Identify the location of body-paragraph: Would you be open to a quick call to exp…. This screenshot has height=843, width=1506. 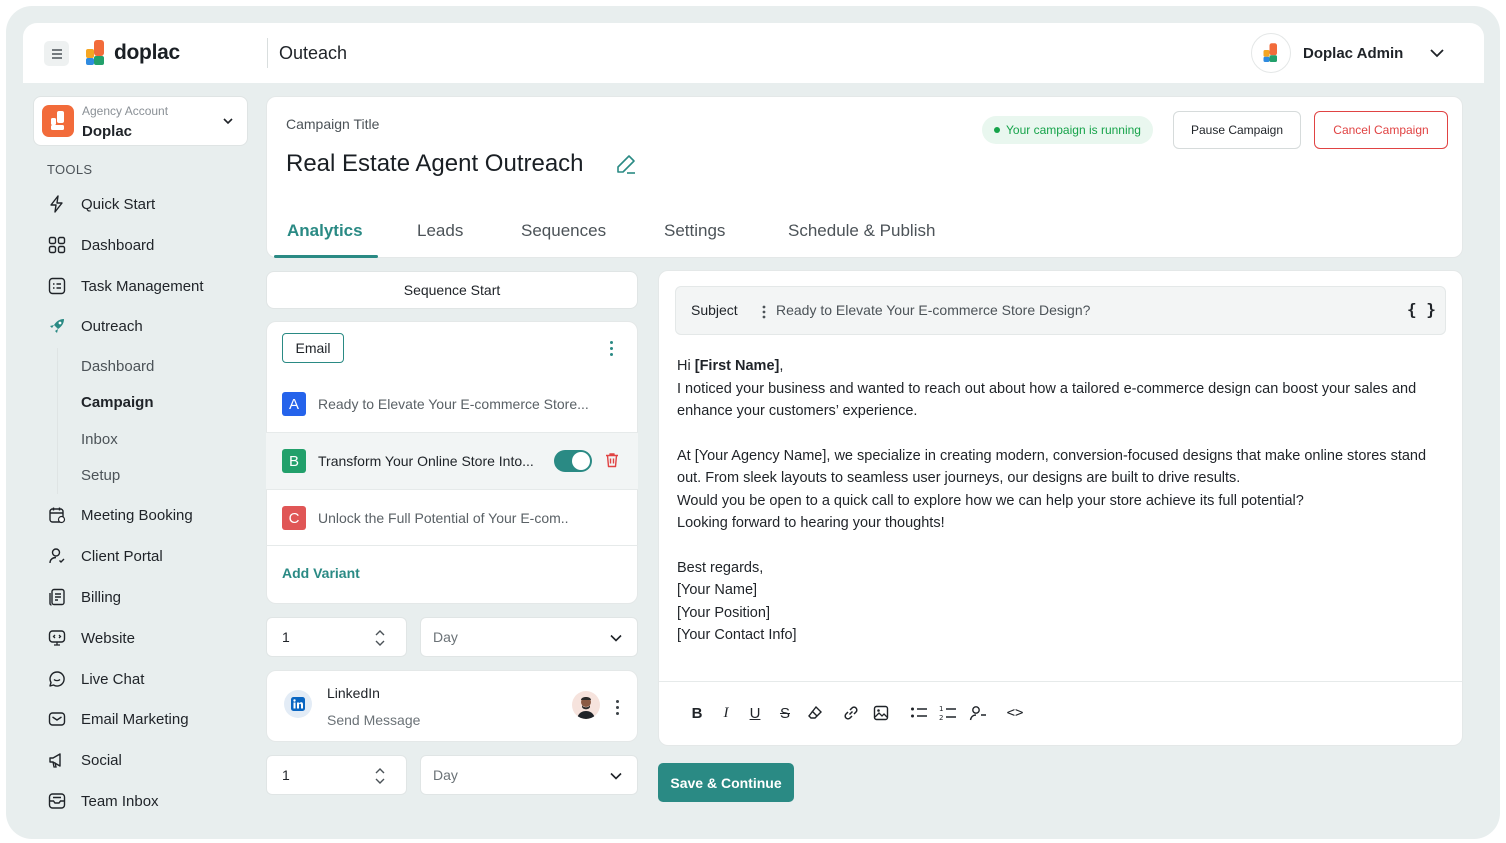
(990, 500).